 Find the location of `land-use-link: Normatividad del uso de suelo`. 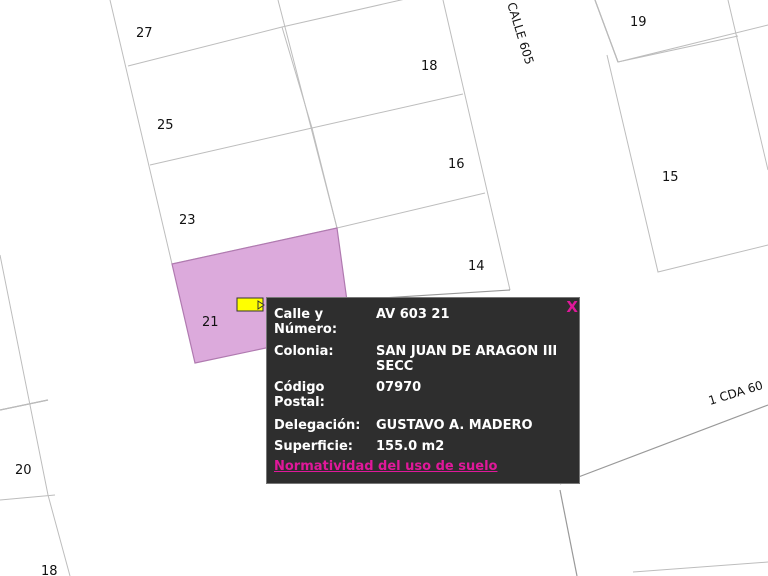

land-use-link: Normatividad del uso de suelo is located at coordinates (385, 466).